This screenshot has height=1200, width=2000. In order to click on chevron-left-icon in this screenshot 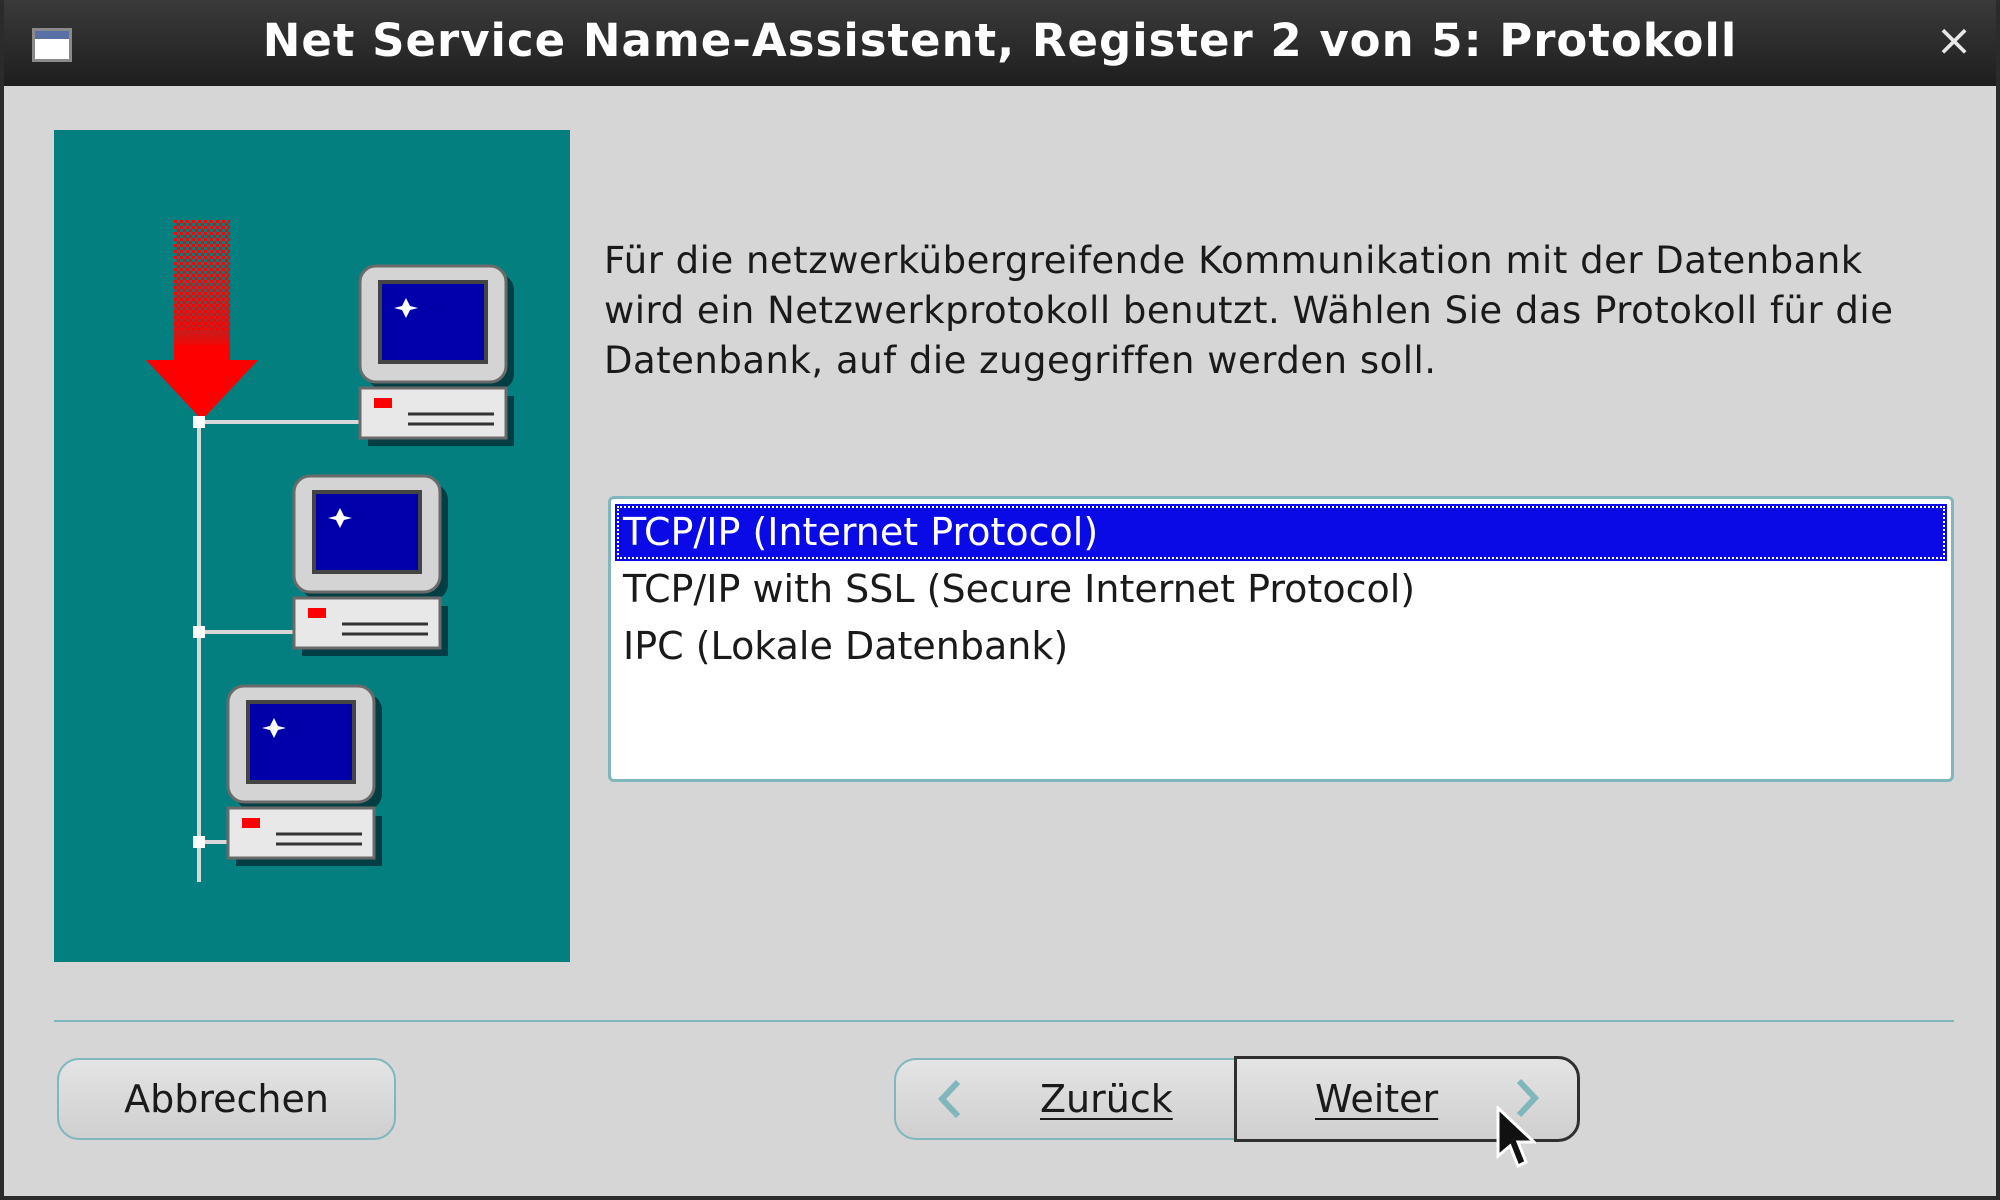, I will do `click(949, 1099)`.